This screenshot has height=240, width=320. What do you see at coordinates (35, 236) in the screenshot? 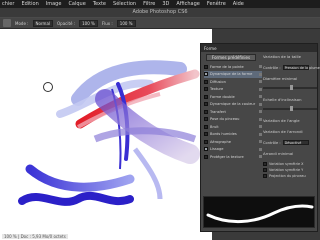
I see `status-bar-text: 100 % | Doc : 5,93 Mo/0 octets` at bounding box center [35, 236].